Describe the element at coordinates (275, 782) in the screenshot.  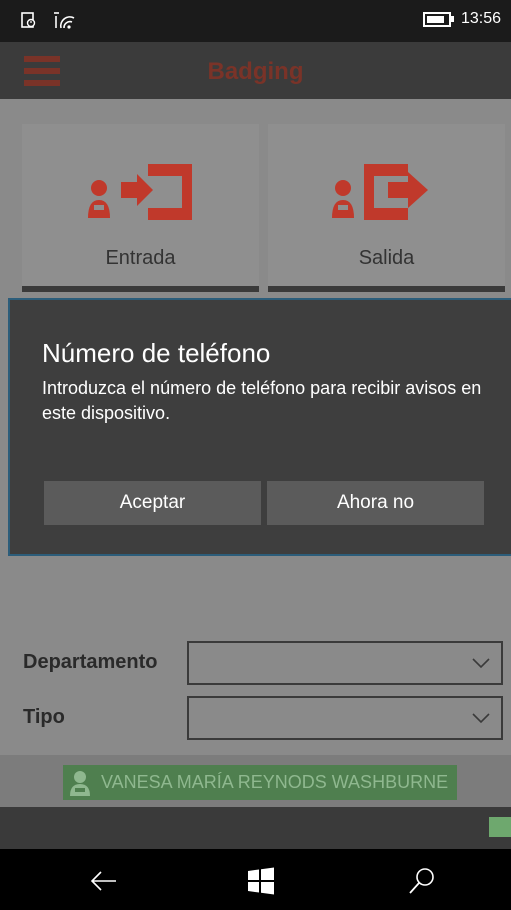
I see `user-name: VANESA MARÍA REYNODS WASHBURNE` at that location.